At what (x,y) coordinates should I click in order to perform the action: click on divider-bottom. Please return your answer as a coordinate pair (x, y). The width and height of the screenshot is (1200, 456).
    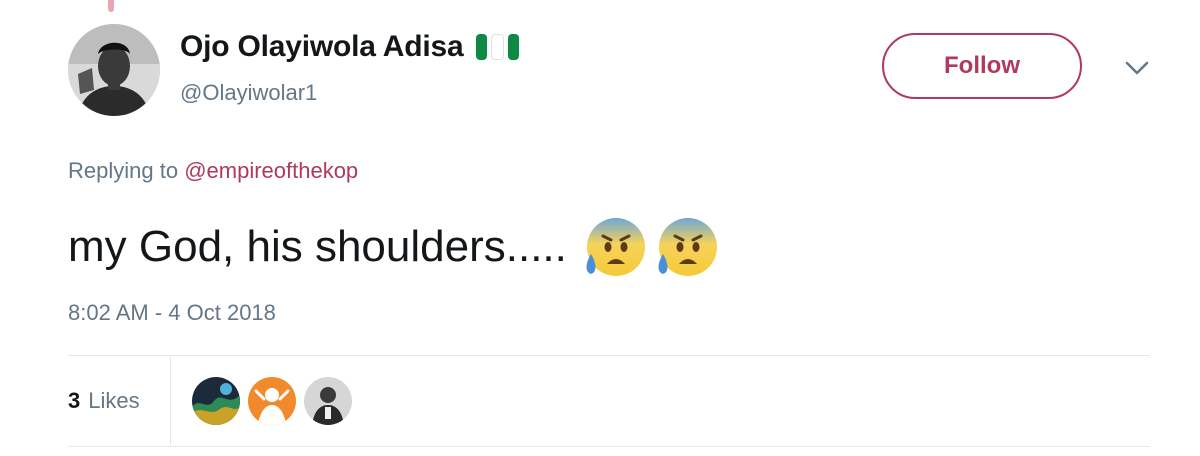
    Looking at the image, I should click on (609, 446).